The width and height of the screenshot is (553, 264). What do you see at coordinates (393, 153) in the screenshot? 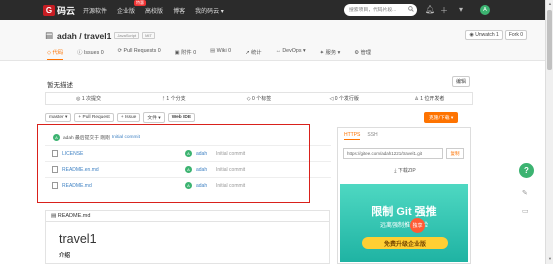
I see `clone-url-field` at bounding box center [393, 153].